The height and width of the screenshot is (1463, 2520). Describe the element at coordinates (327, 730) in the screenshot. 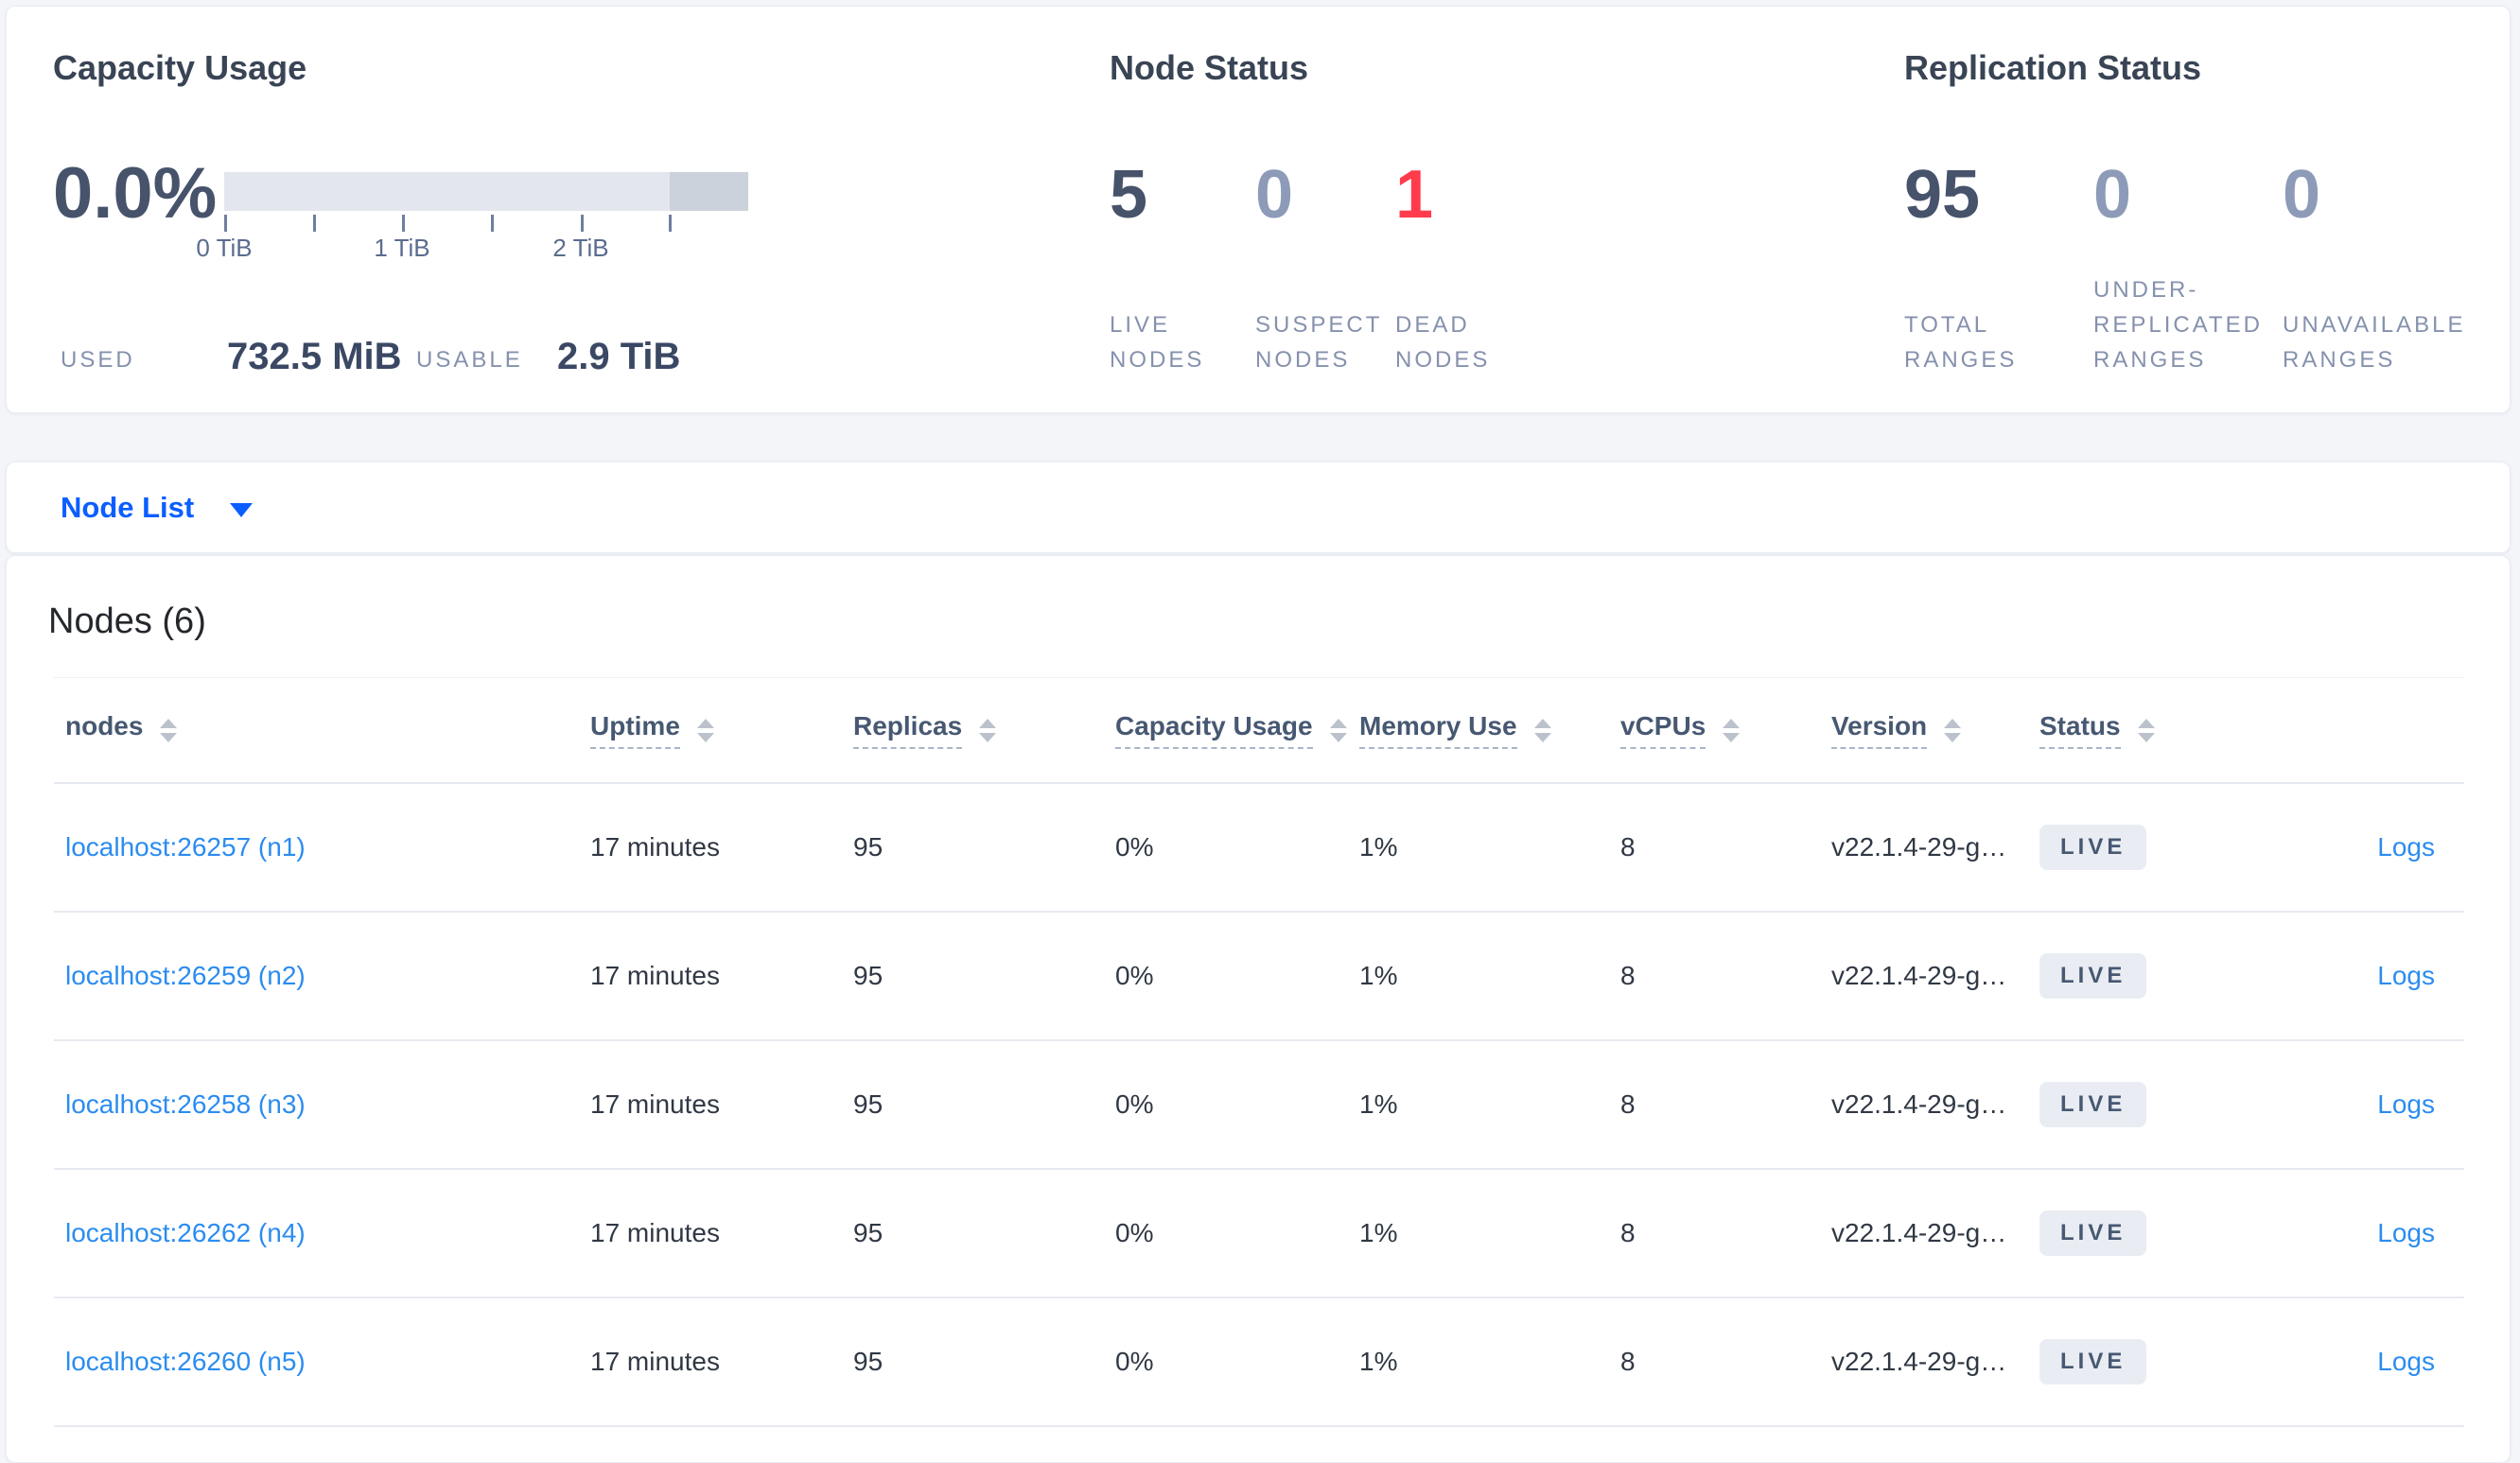

I see `column-header-node: nodes` at that location.